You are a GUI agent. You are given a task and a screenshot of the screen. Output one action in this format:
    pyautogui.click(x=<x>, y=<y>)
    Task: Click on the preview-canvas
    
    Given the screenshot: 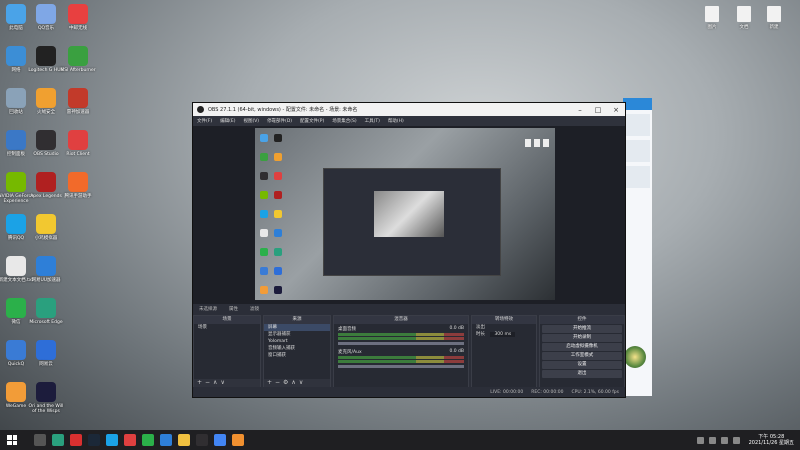 What is the action you would take?
    pyautogui.click(x=405, y=214)
    